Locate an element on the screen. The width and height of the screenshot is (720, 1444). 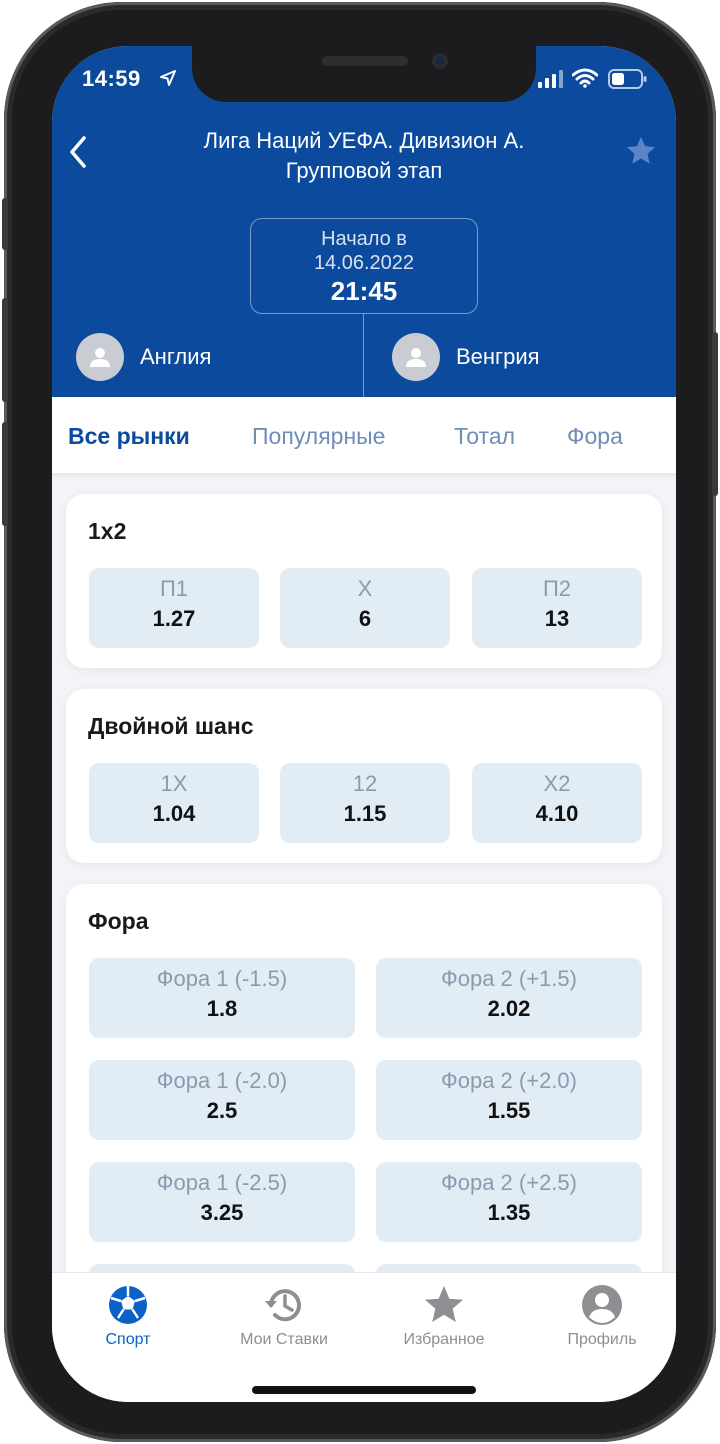
speaker-grille is located at coordinates (365, 61).